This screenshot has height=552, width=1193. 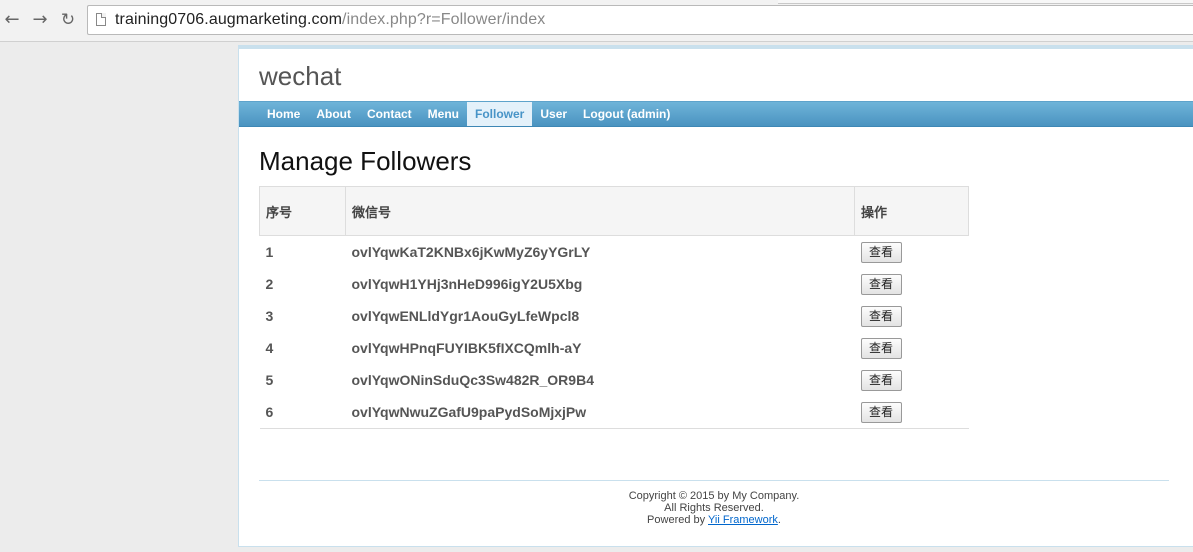 I want to click on url-path: /index.php?r=Follower/index, so click(x=444, y=19).